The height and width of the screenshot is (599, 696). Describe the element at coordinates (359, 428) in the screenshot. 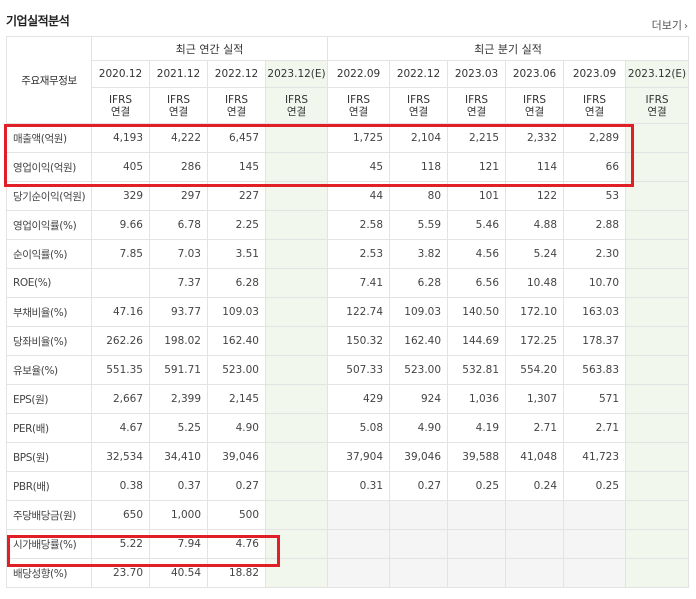

I see `quarter-value-cell: 5.08` at that location.